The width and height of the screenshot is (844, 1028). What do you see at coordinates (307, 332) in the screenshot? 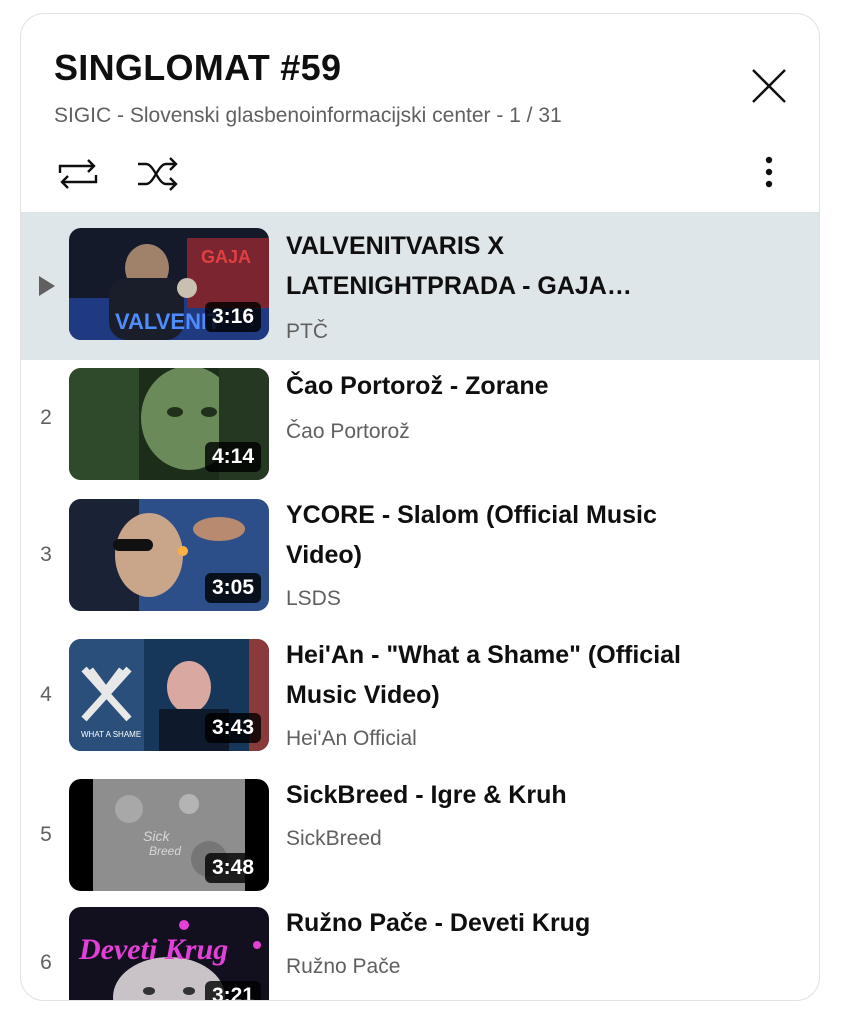
I see `channel-name: PTČ` at bounding box center [307, 332].